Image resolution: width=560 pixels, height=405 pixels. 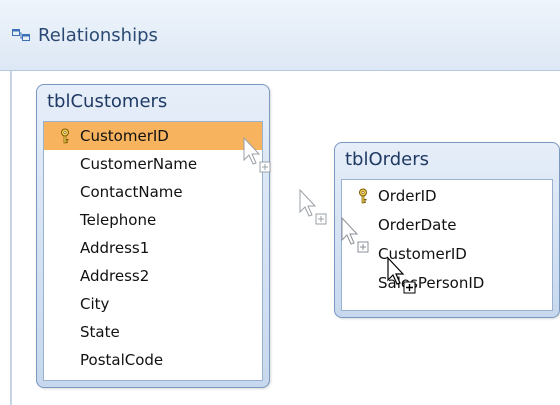 What do you see at coordinates (118, 220) in the screenshot?
I see `field-label: Telephone` at bounding box center [118, 220].